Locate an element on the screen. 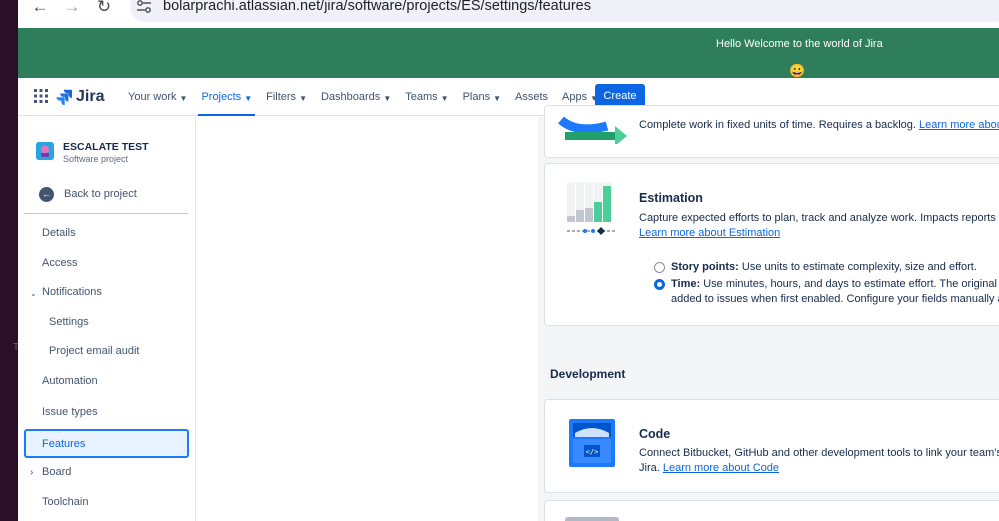 Image resolution: width=999 pixels, height=521 pixels. story-points-radio is located at coordinates (659, 267).